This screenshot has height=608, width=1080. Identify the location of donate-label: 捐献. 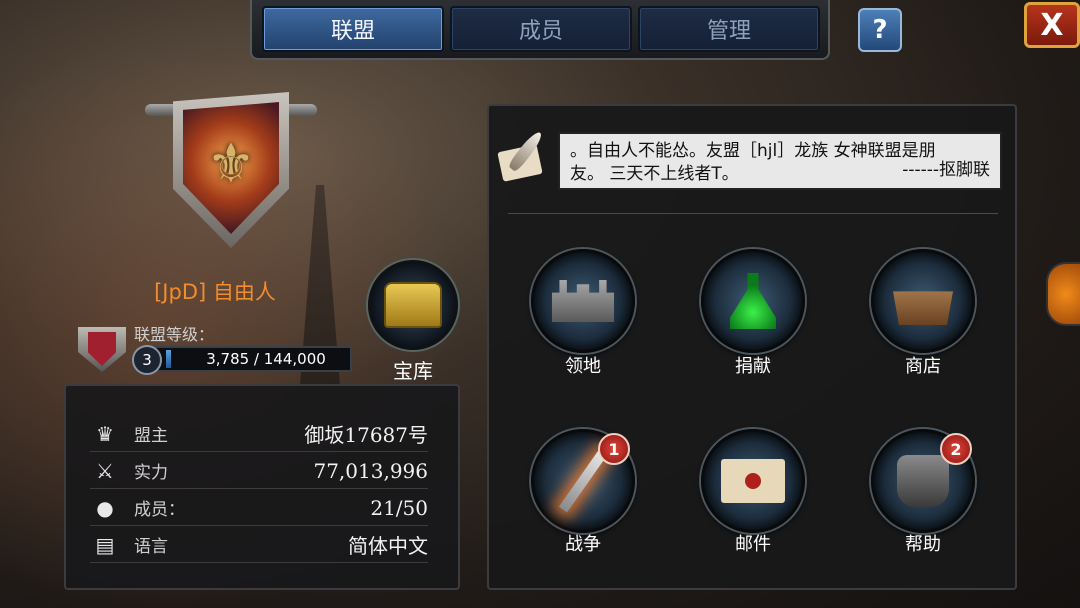
(753, 366).